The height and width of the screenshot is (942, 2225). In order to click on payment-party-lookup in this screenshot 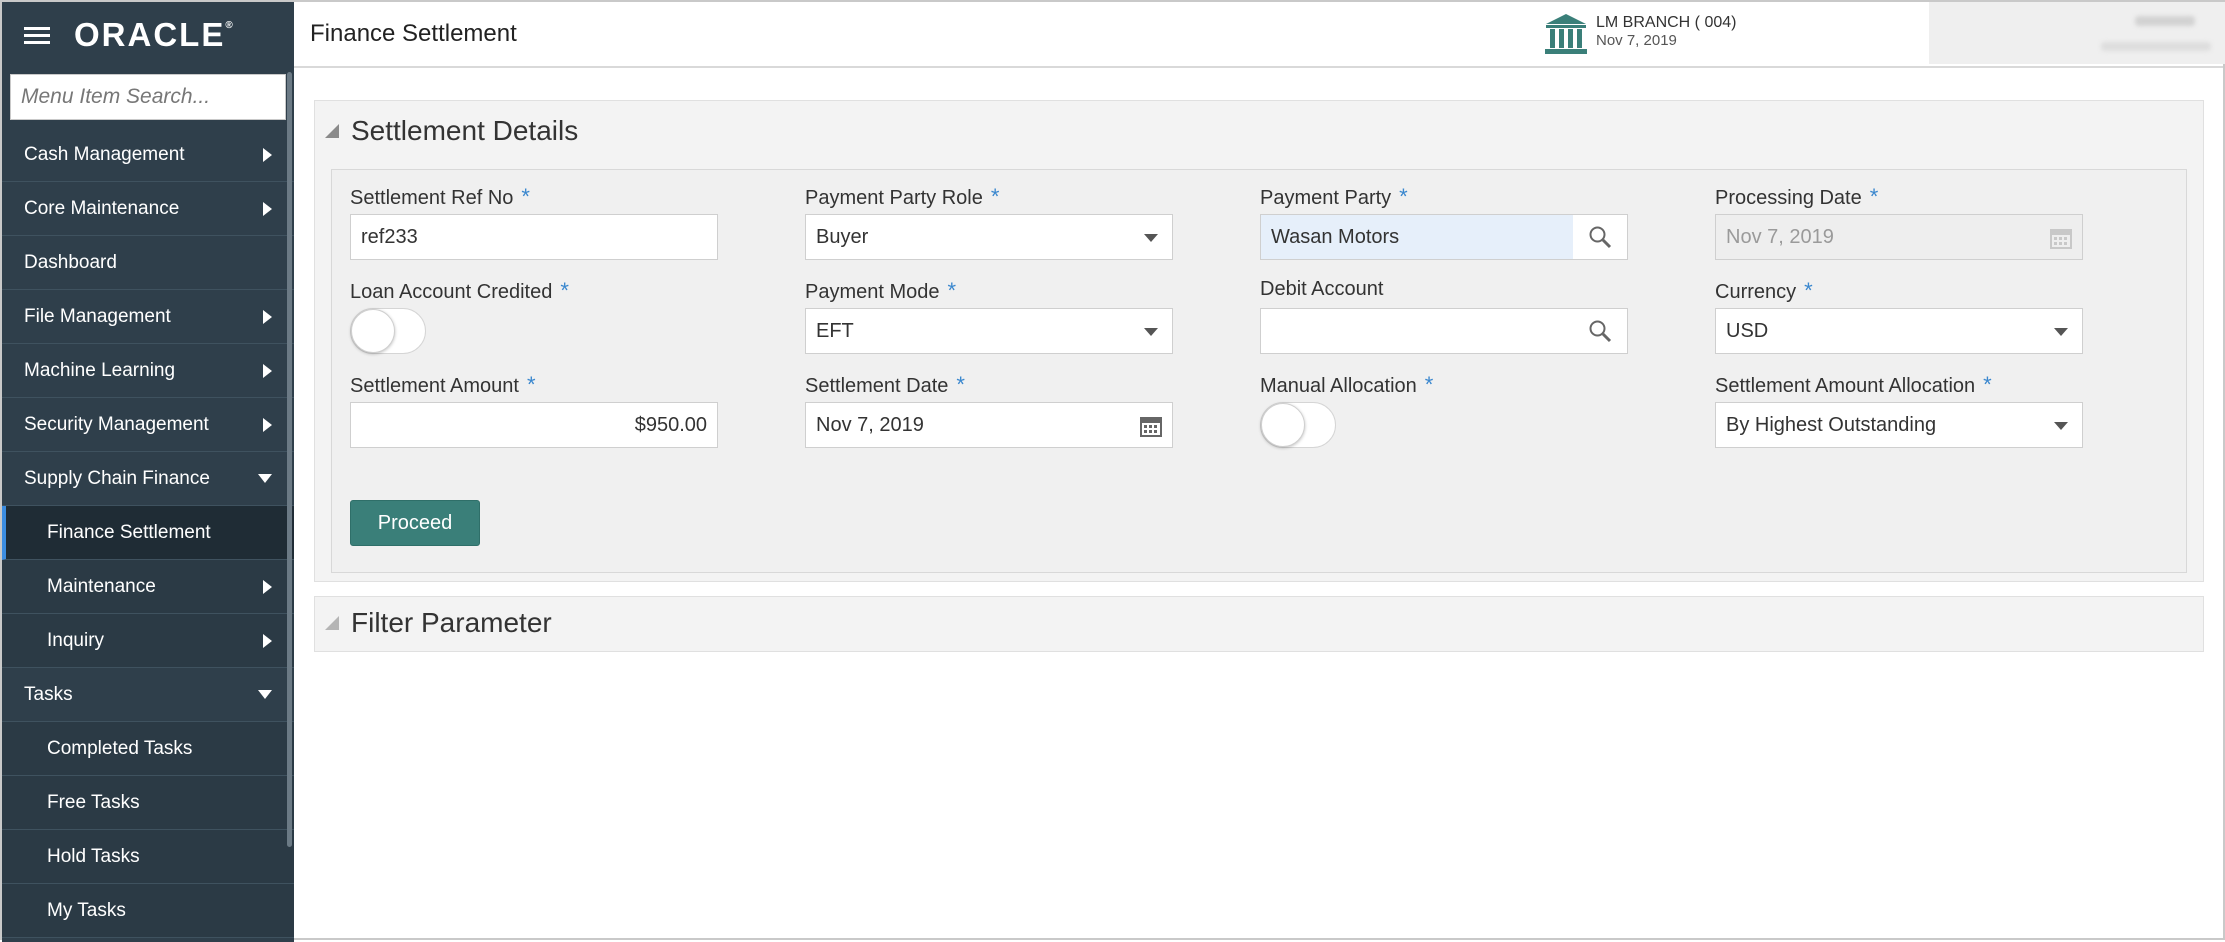, I will do `click(1600, 237)`.